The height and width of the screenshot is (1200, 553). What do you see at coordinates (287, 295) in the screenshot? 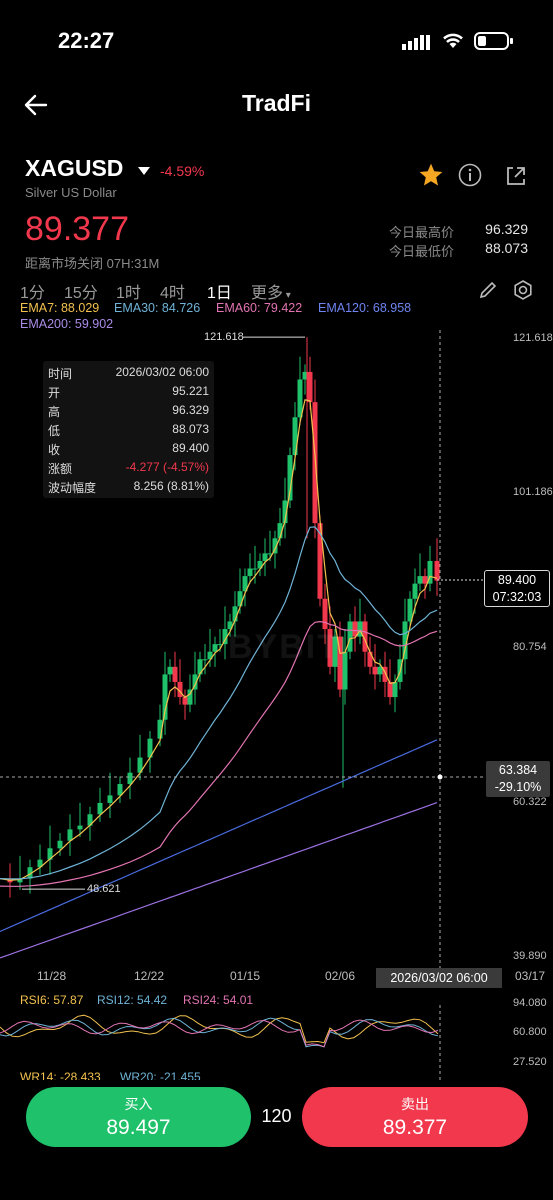
I see `caret-down-icon: ▾` at bounding box center [287, 295].